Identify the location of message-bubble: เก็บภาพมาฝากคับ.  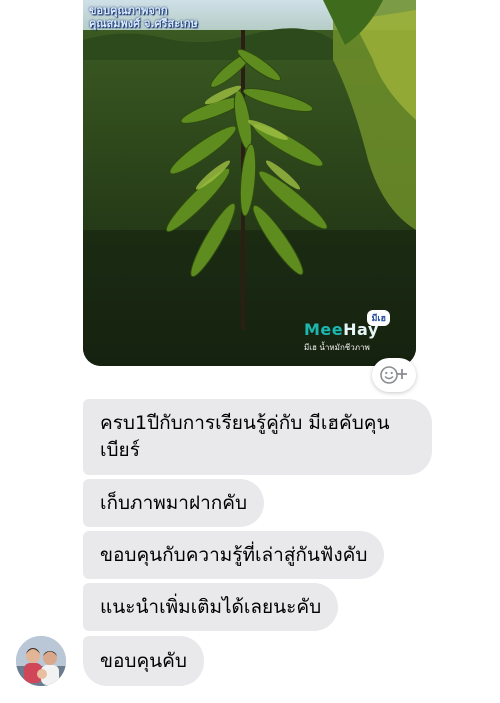
(174, 503).